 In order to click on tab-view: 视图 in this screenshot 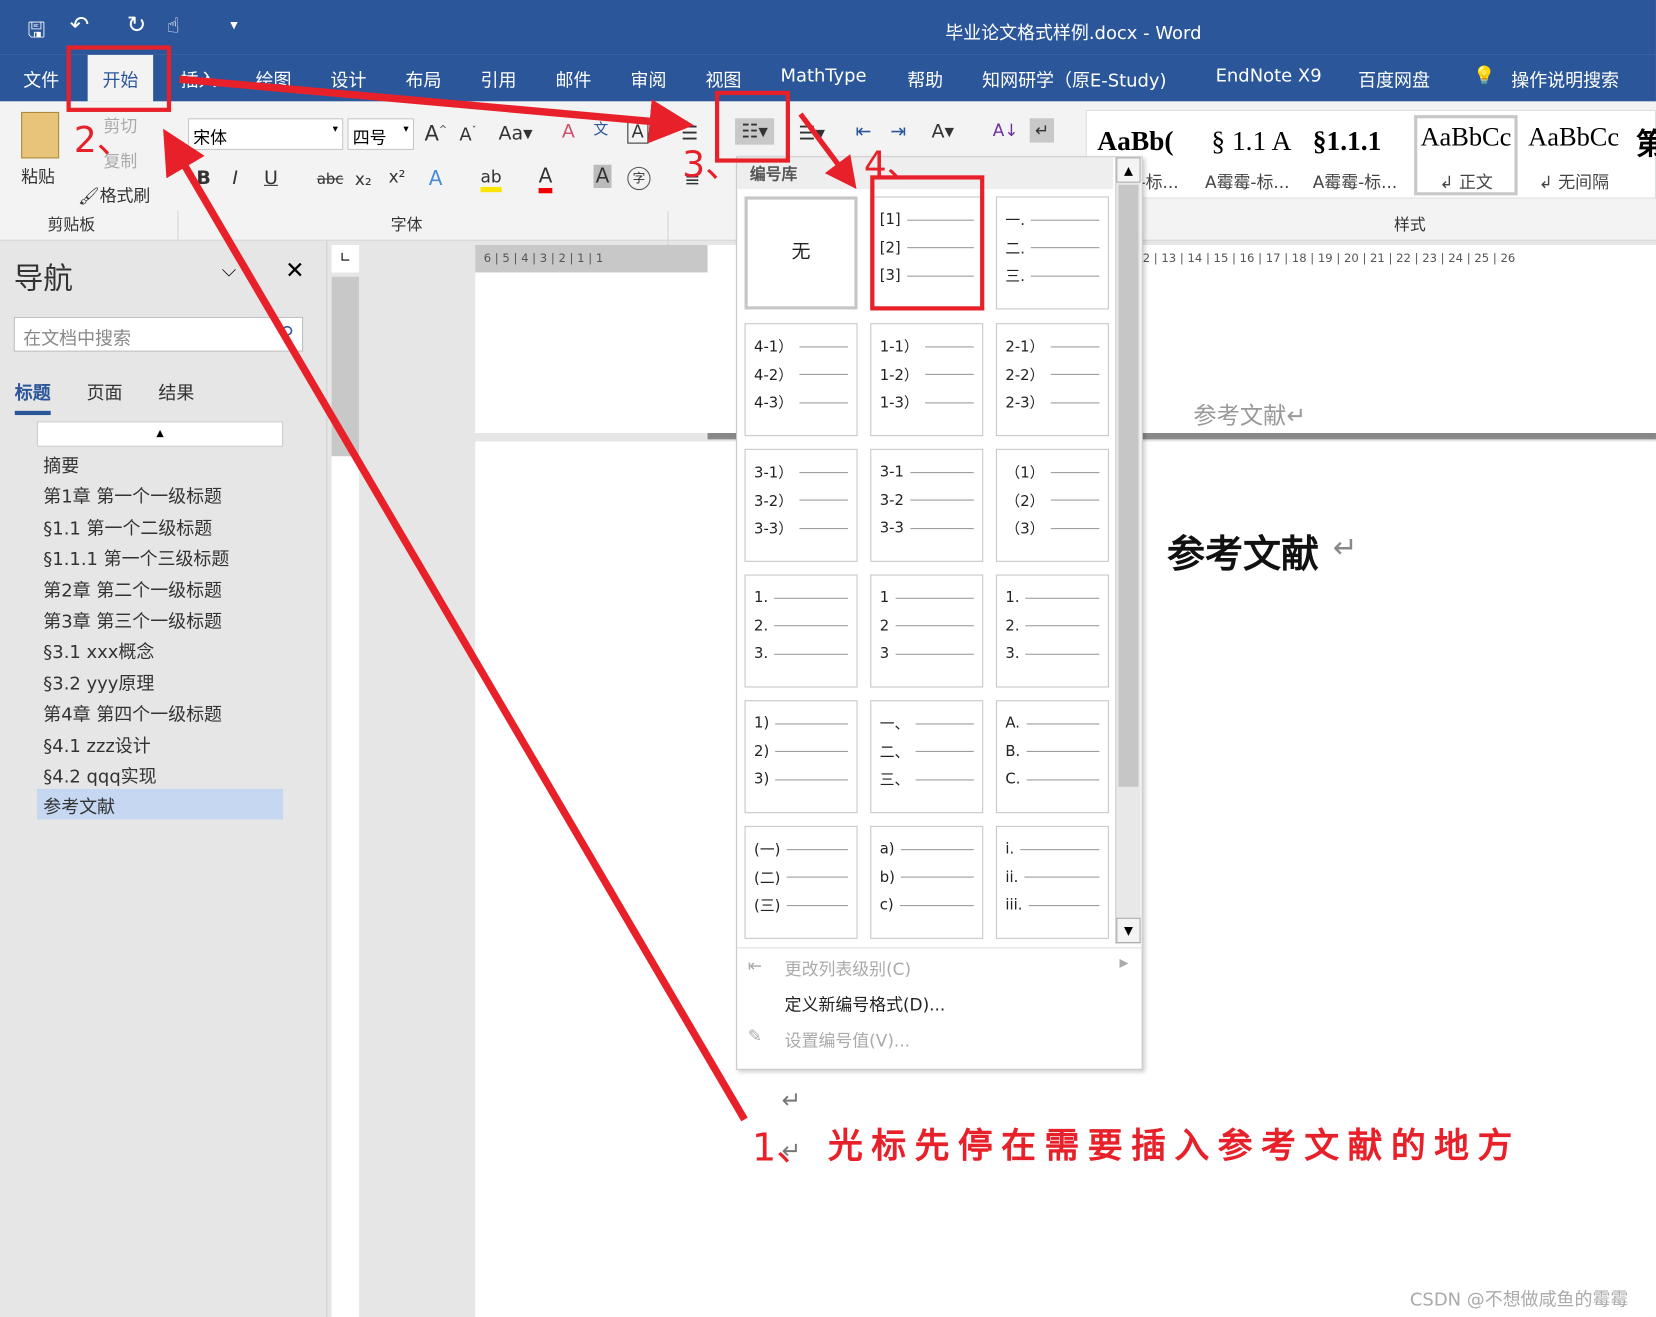, I will do `click(723, 78)`.